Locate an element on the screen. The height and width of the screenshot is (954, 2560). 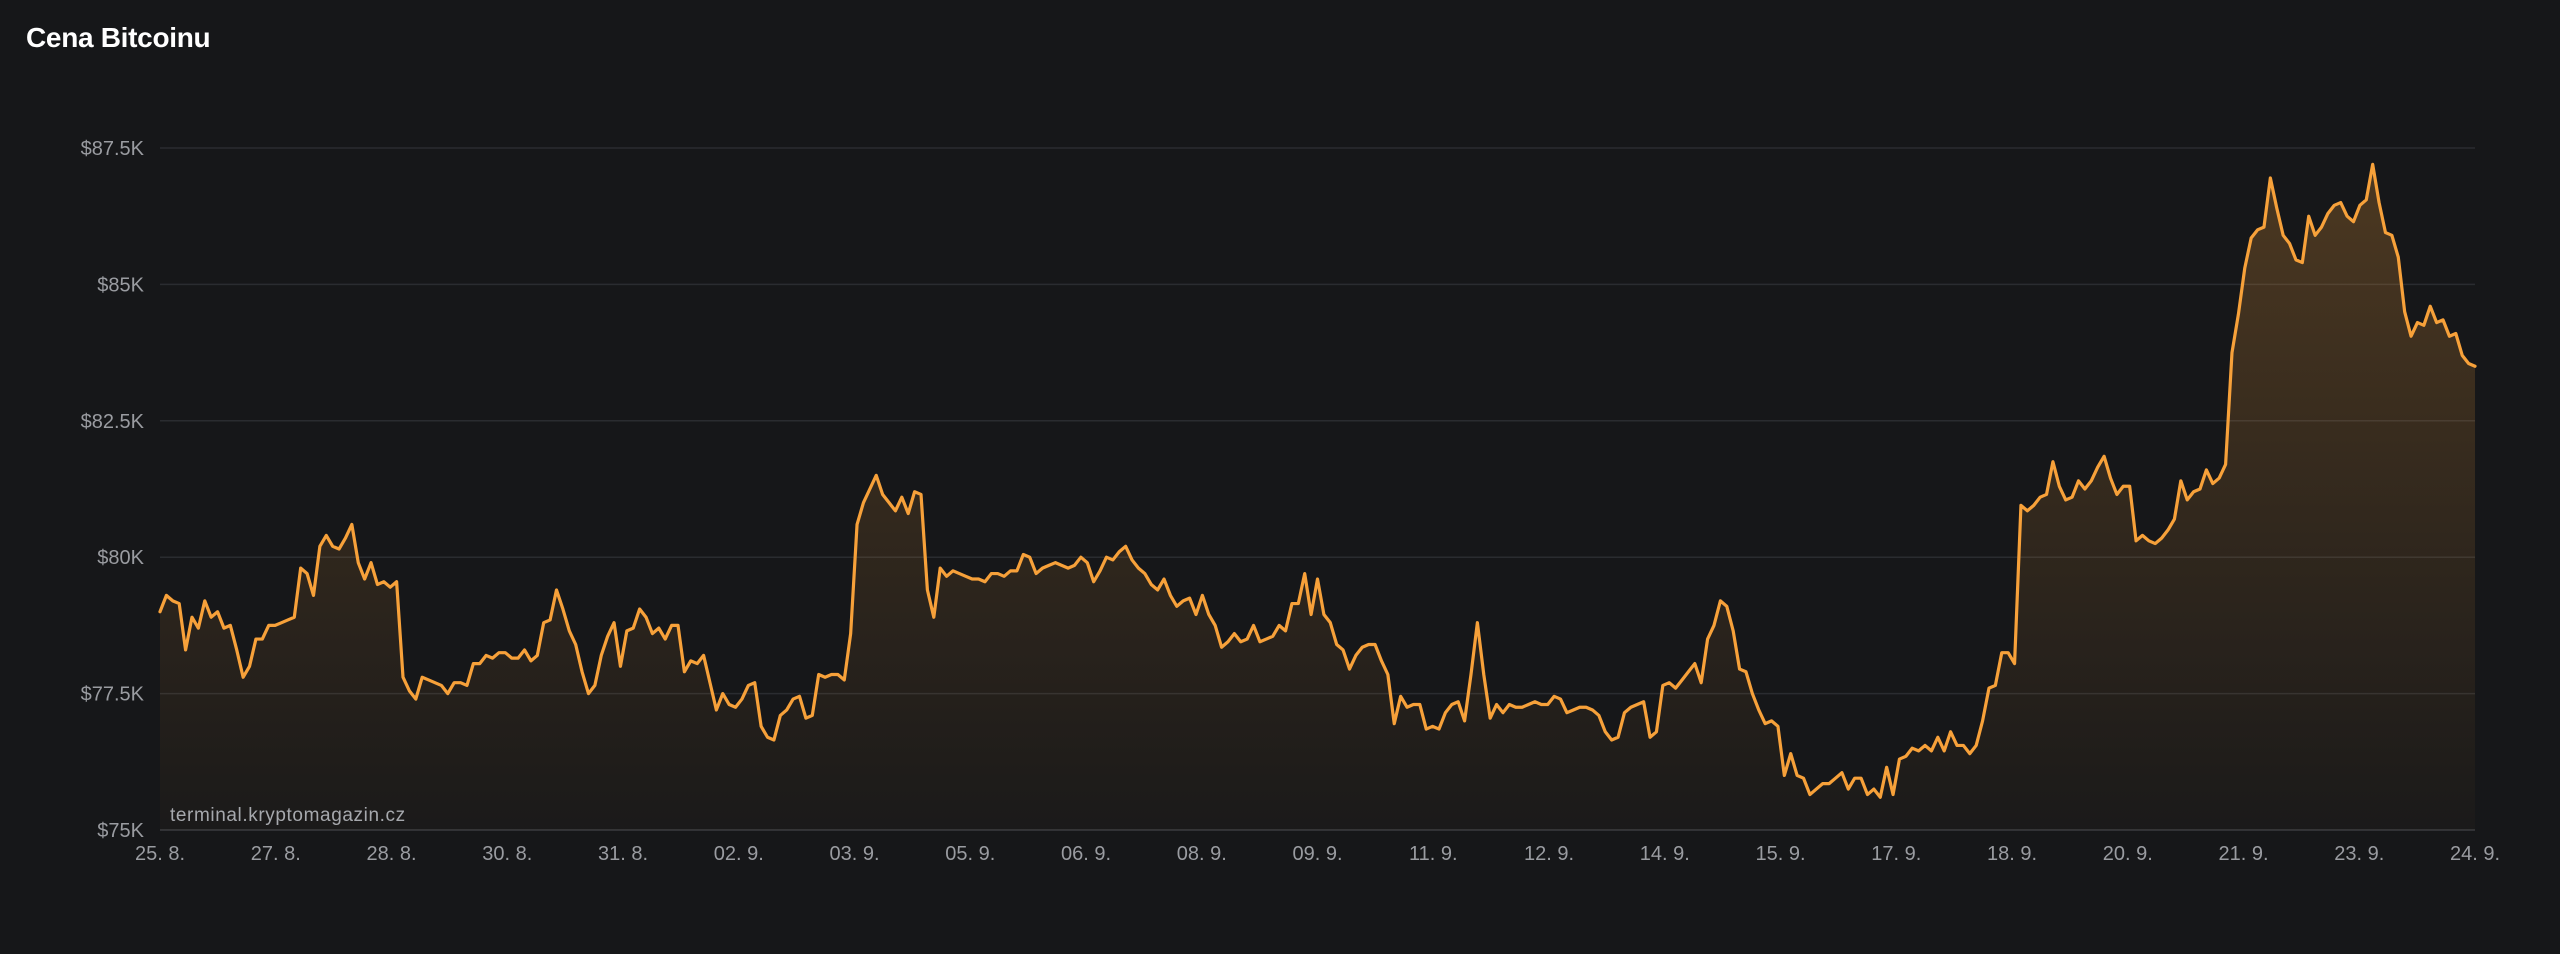
x-tick-label: 02. 9. is located at coordinates (739, 854).